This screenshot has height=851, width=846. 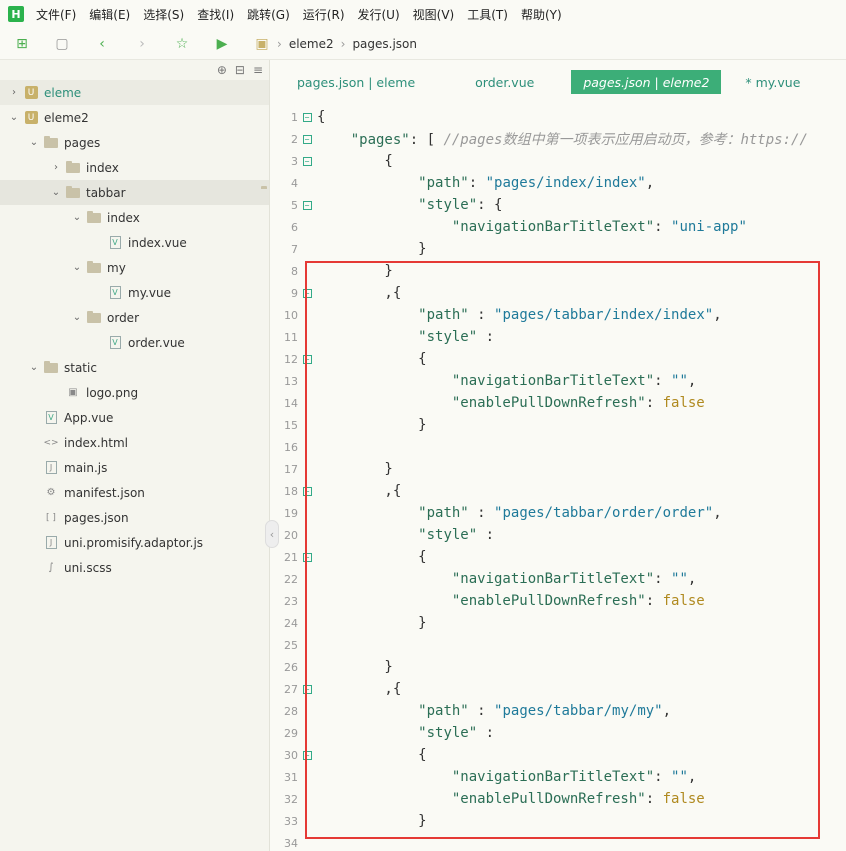 What do you see at coordinates (134, 267) in the screenshot?
I see `tree-item: ⌄ my` at bounding box center [134, 267].